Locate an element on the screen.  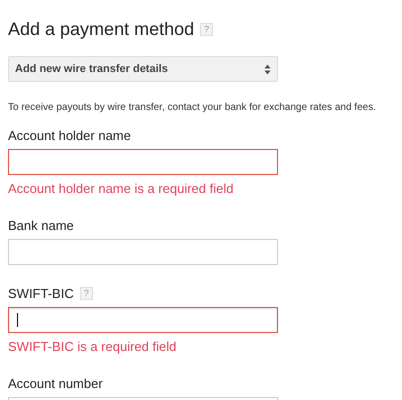
error-message: SWIFT-BIC is a required field is located at coordinates (93, 347).